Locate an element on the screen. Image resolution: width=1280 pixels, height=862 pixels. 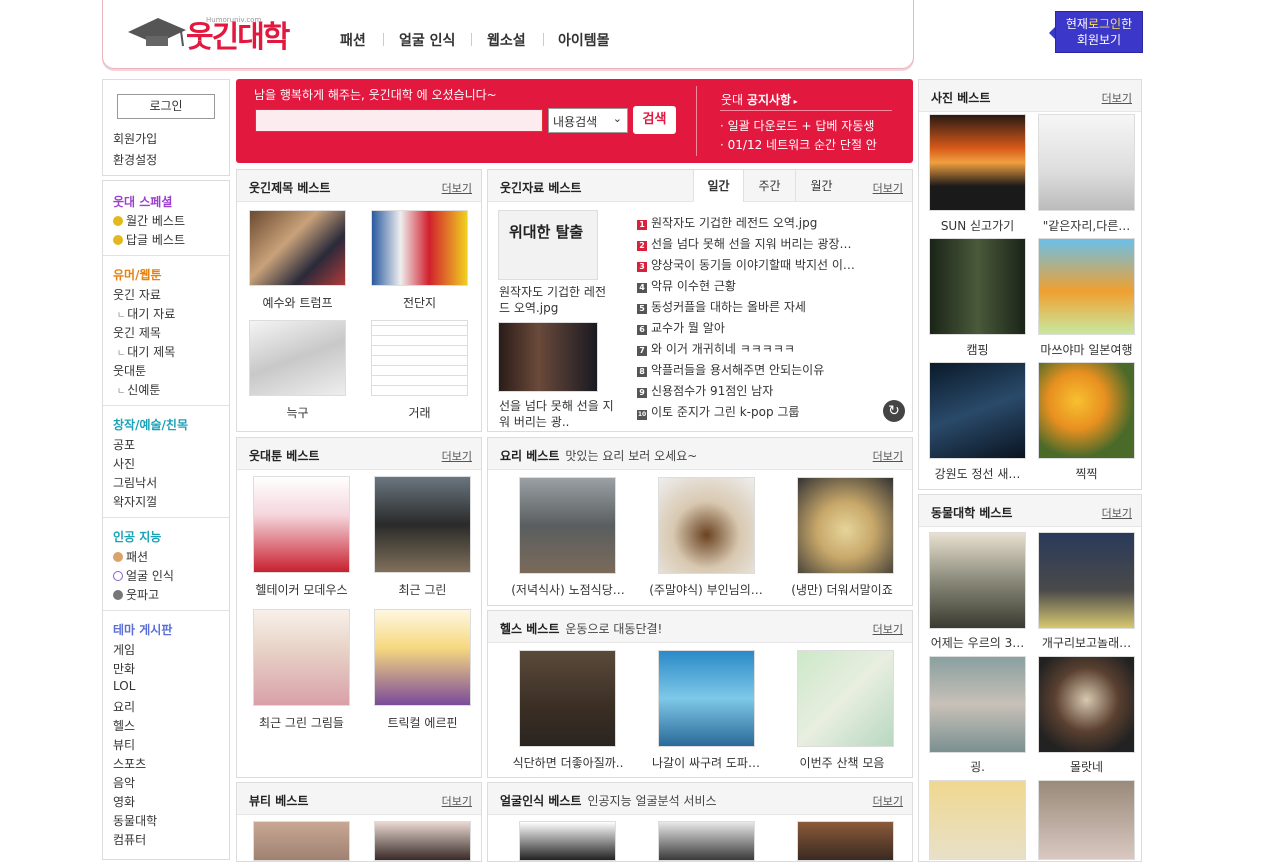
tab-monthly: 월간 is located at coordinates (821, 186).